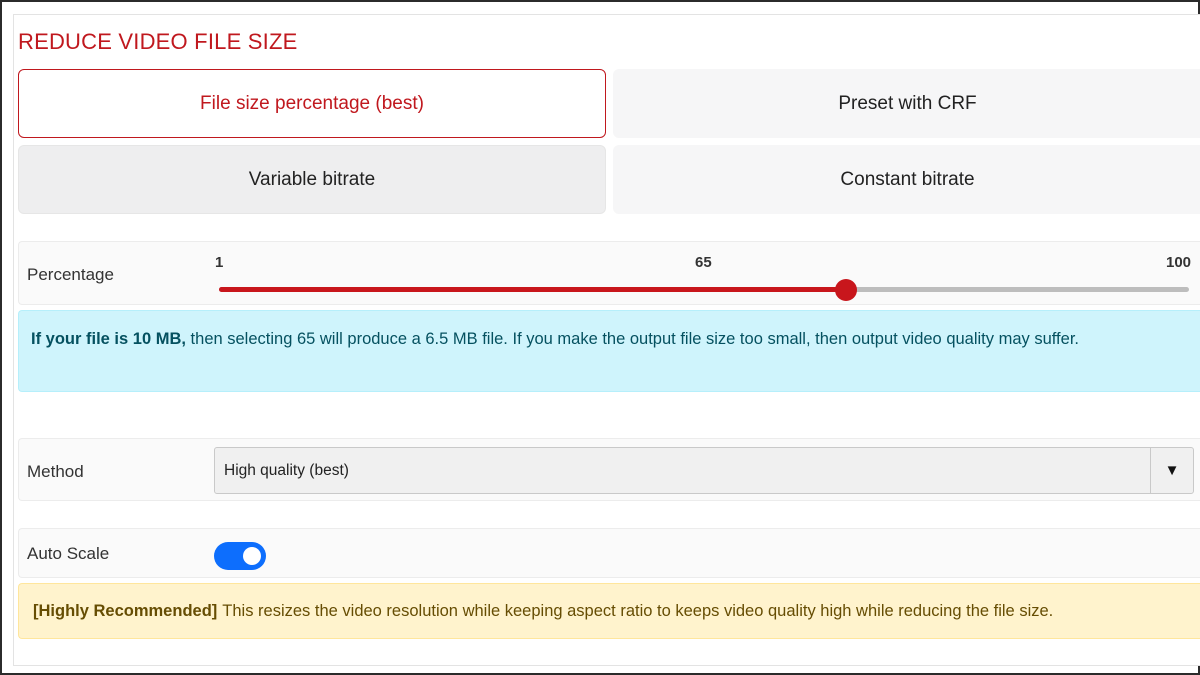  Describe the element at coordinates (703, 262) in the screenshot. I see `slider-value-label: 65` at that location.